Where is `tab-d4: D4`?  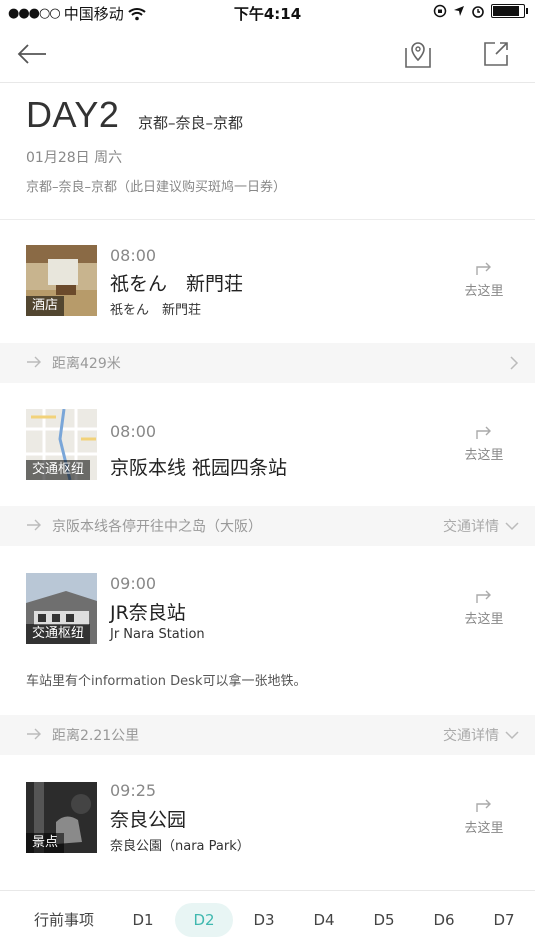
tab-d4: D4 is located at coordinates (324, 920).